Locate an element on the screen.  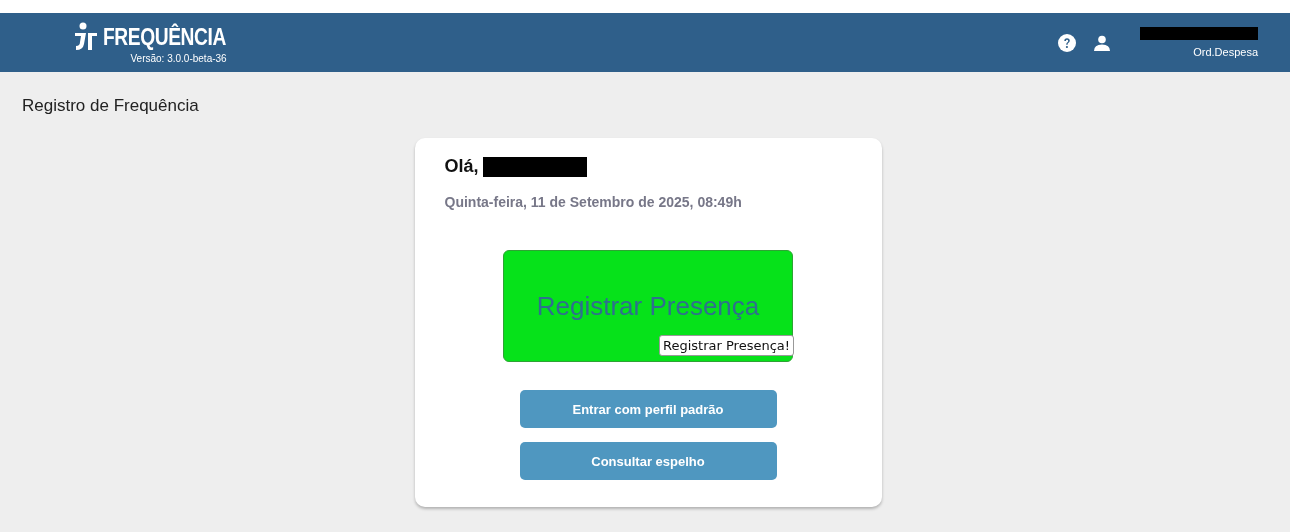
app-name: FREQUÊNCIA is located at coordinates (164, 36).